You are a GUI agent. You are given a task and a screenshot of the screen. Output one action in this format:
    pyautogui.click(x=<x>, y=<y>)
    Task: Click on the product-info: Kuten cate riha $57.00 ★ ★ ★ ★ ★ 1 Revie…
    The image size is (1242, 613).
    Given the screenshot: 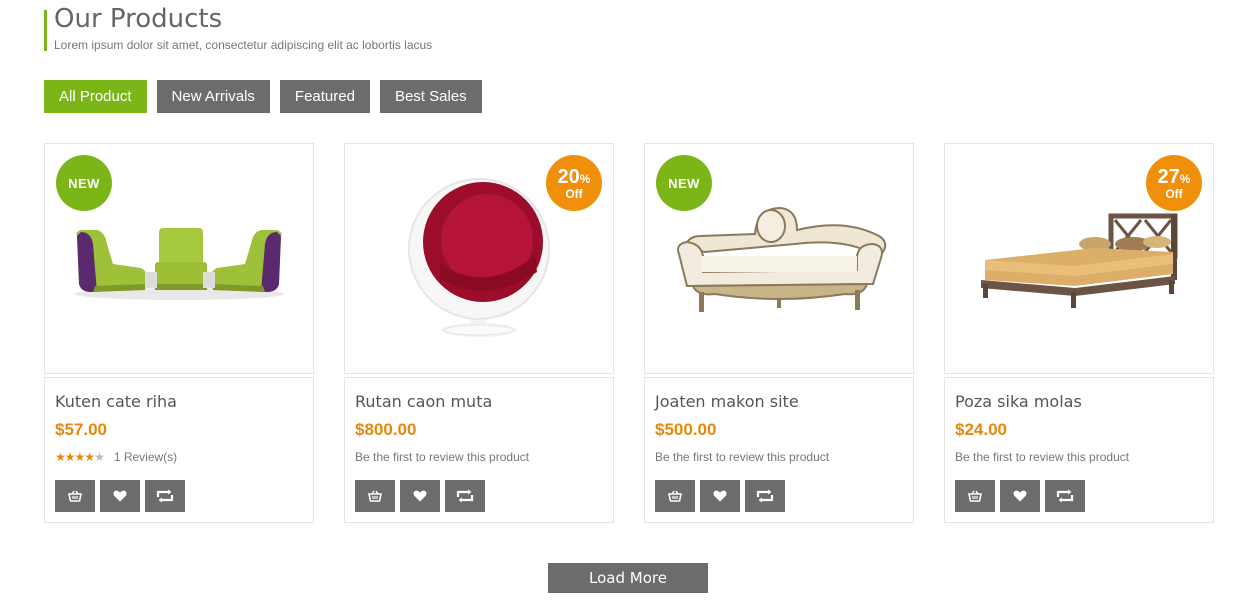 What is the action you would take?
    pyautogui.click(x=179, y=450)
    